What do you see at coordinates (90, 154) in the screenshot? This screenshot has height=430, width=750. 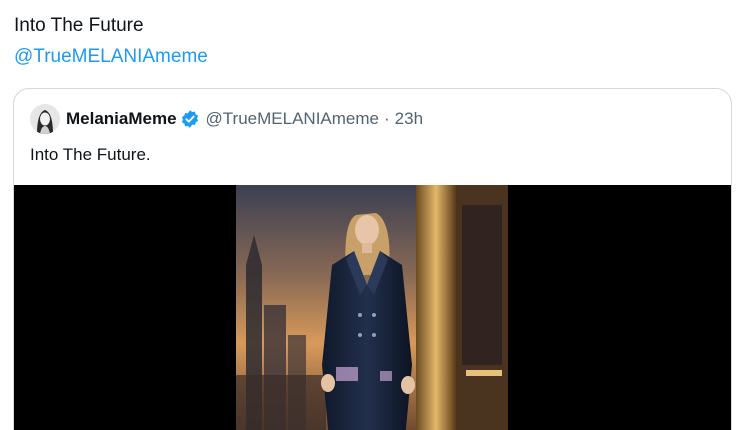 I see `quoted-post-text: Into The Future.` at bounding box center [90, 154].